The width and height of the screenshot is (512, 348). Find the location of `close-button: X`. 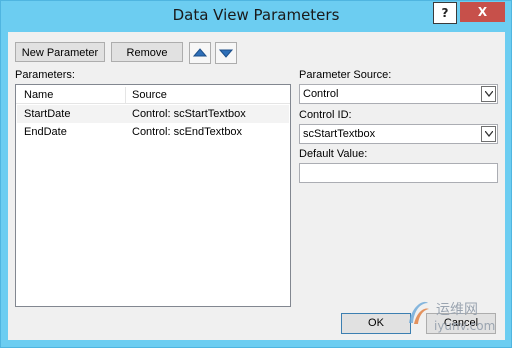

close-button: X is located at coordinates (482, 12).